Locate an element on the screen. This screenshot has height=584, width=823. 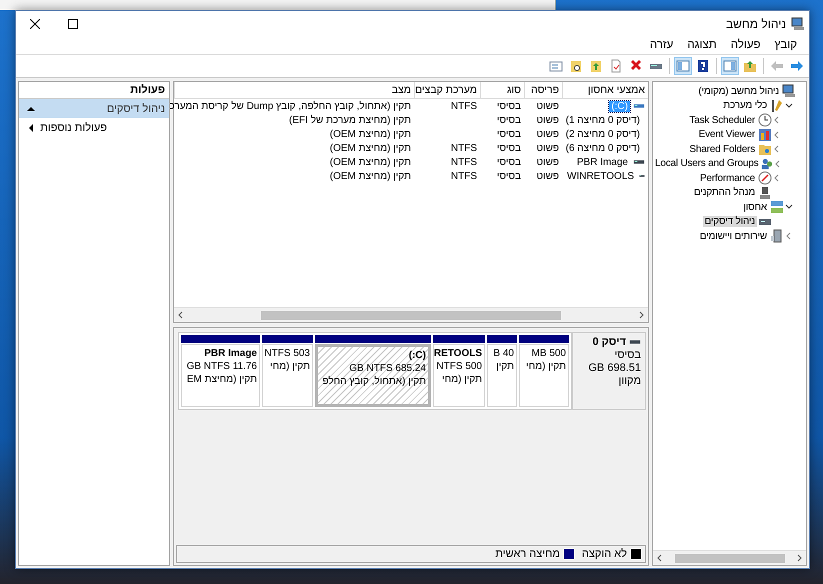
partition-name: PBR Image is located at coordinates (230, 353).